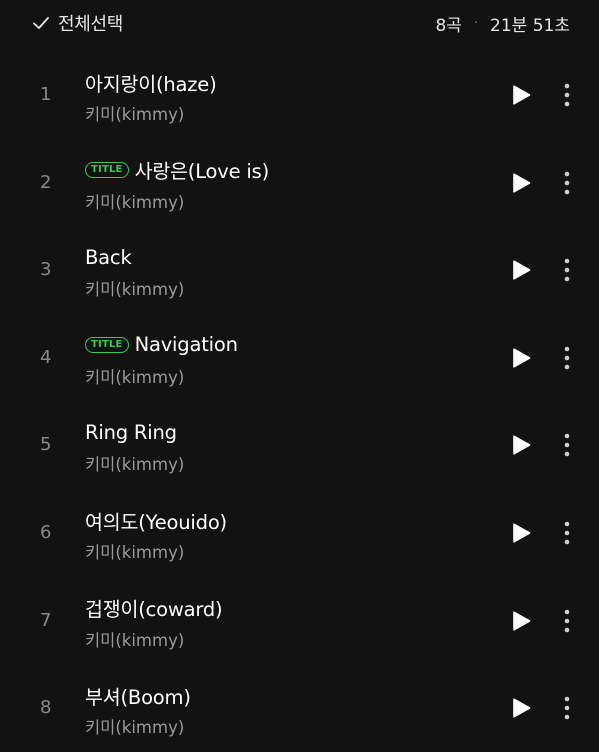 Image resolution: width=599 pixels, height=752 pixels. What do you see at coordinates (202, 172) in the screenshot?
I see `track-title: 사랑은(Love is)` at bounding box center [202, 172].